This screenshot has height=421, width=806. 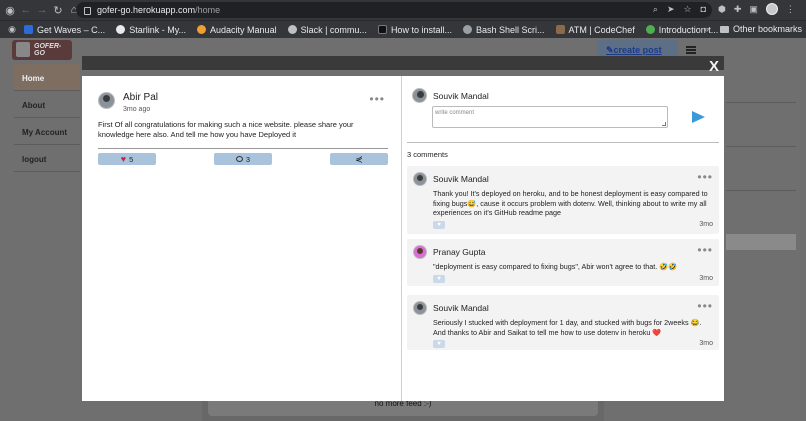 I want to click on folder-icon, so click(x=724, y=29).